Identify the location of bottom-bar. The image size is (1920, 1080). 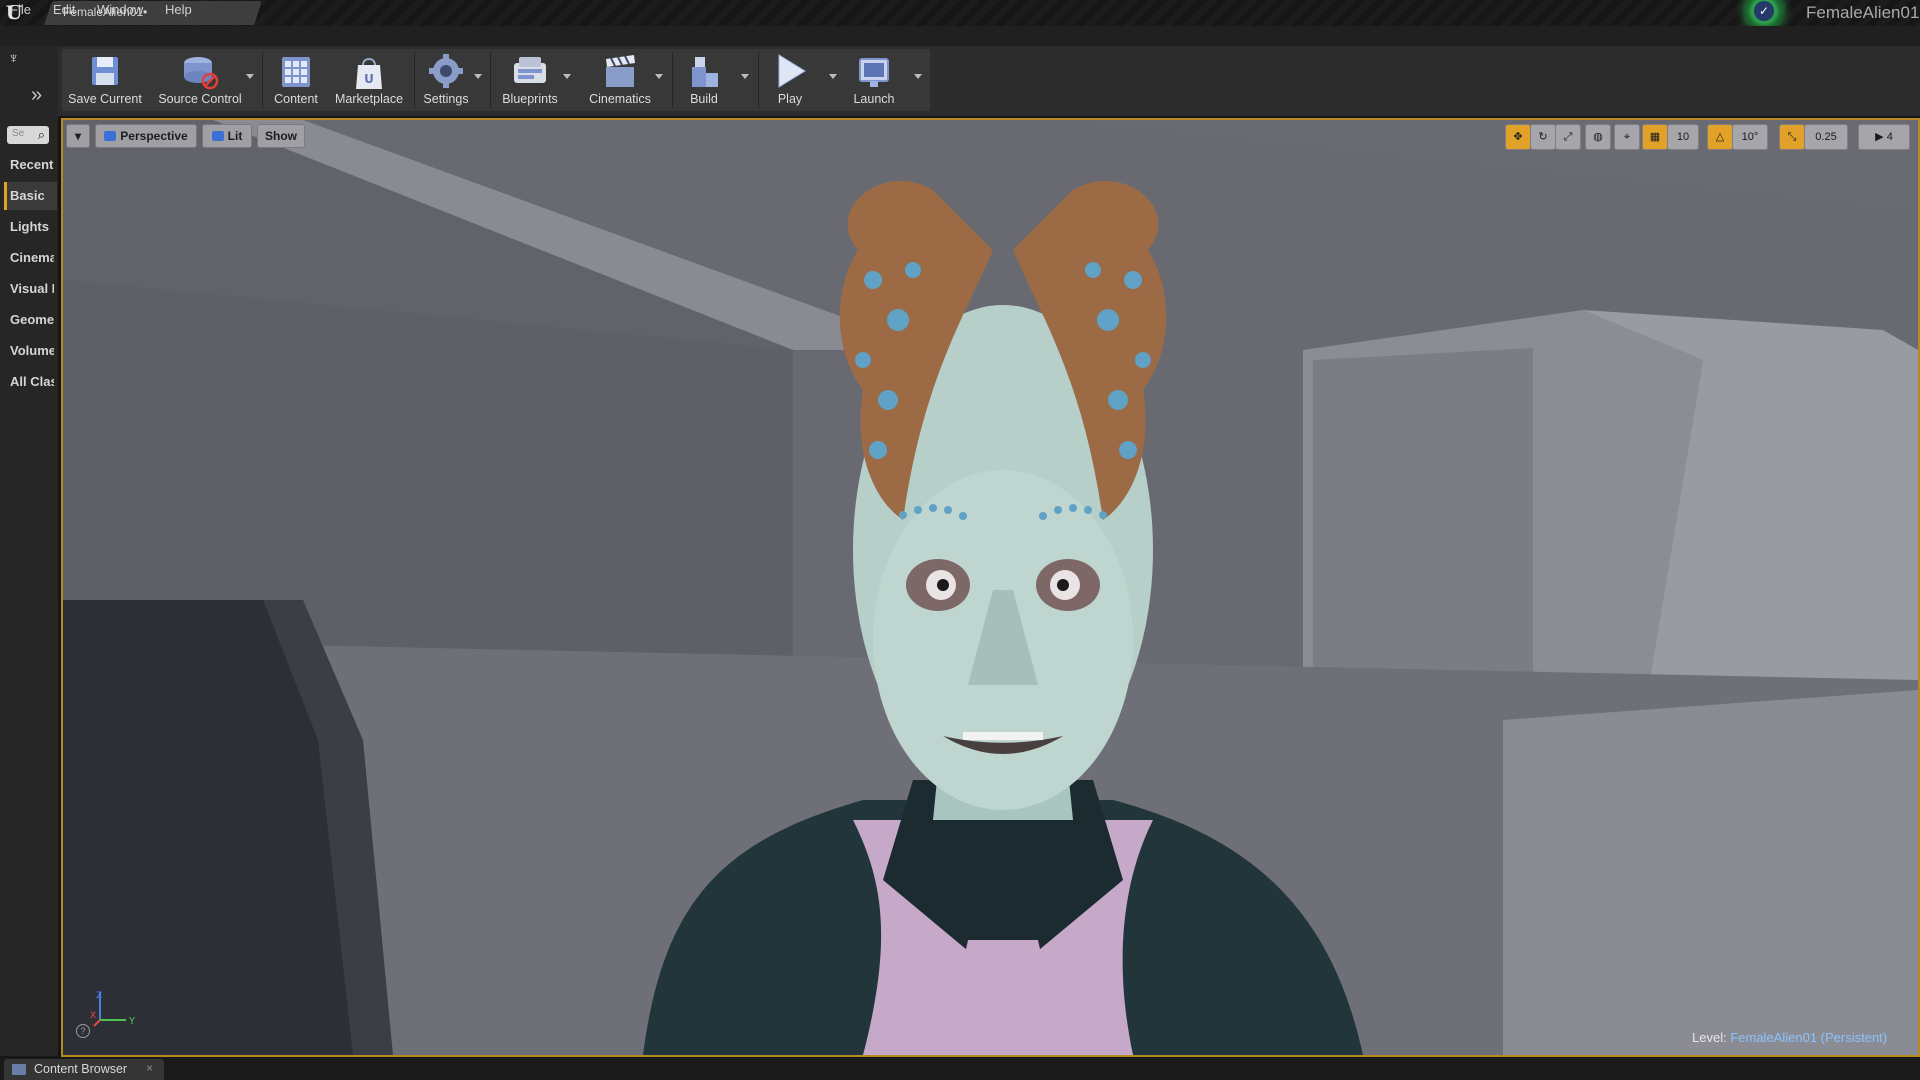
(960, 1069).